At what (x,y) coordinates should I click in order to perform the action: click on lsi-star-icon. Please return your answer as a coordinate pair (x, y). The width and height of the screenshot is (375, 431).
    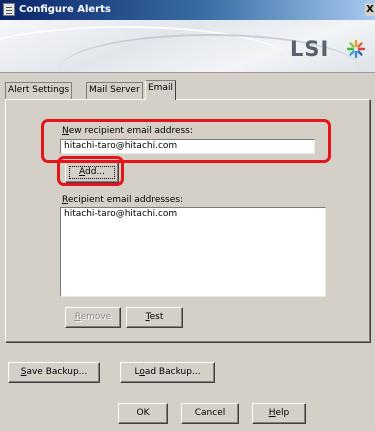
    Looking at the image, I should click on (356, 49).